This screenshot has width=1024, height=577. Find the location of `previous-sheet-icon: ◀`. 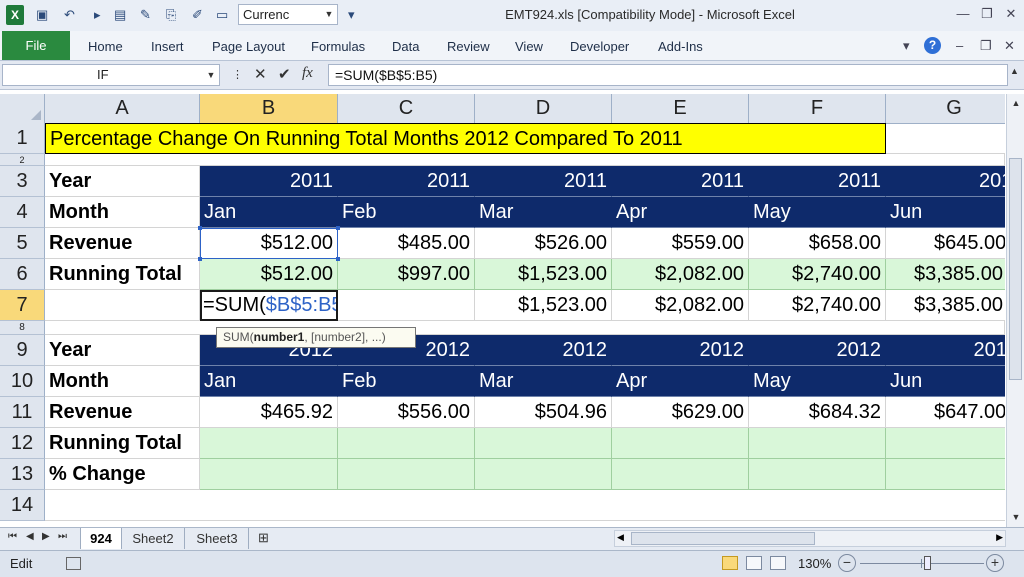

previous-sheet-icon: ◀ is located at coordinates (30, 536).